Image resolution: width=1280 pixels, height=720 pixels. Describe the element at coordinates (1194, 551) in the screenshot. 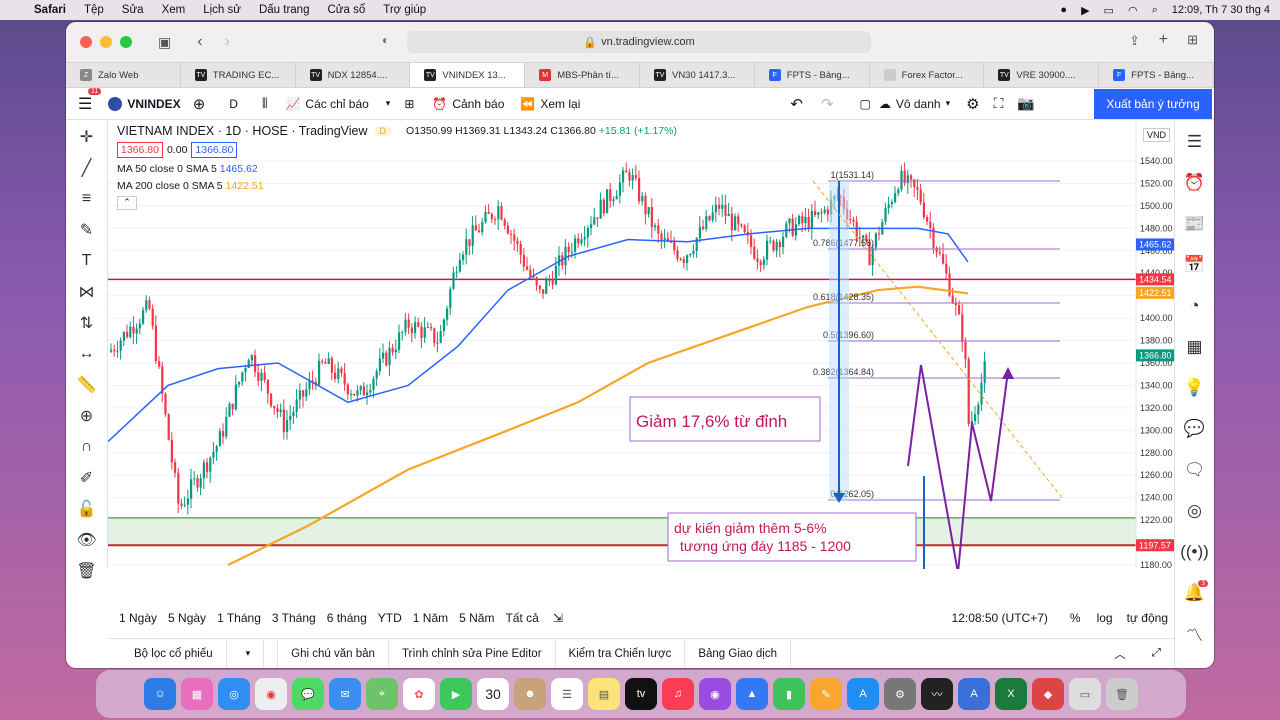

I see `stream-icon: ((•))` at that location.